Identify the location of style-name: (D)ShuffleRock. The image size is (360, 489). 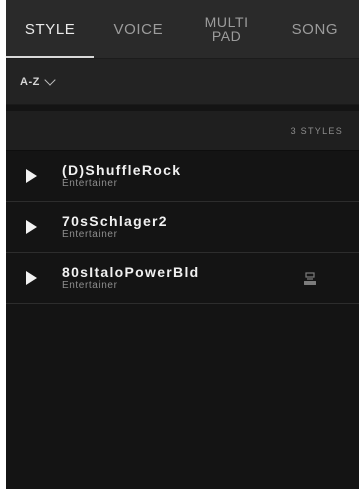
(122, 170).